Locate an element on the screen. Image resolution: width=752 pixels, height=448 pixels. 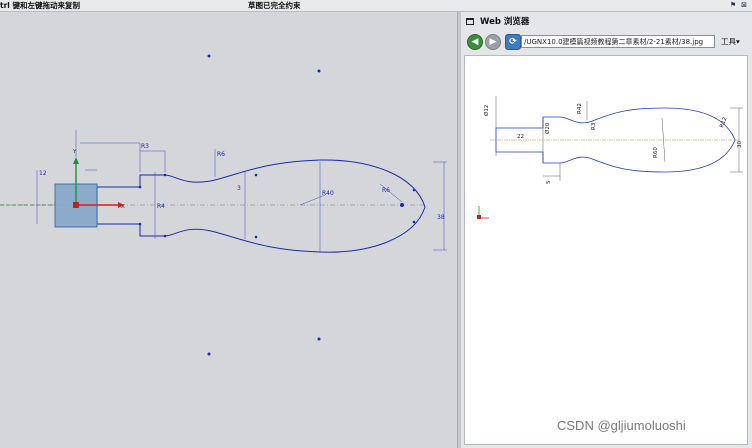
dim-label: 38 is located at coordinates (441, 217).